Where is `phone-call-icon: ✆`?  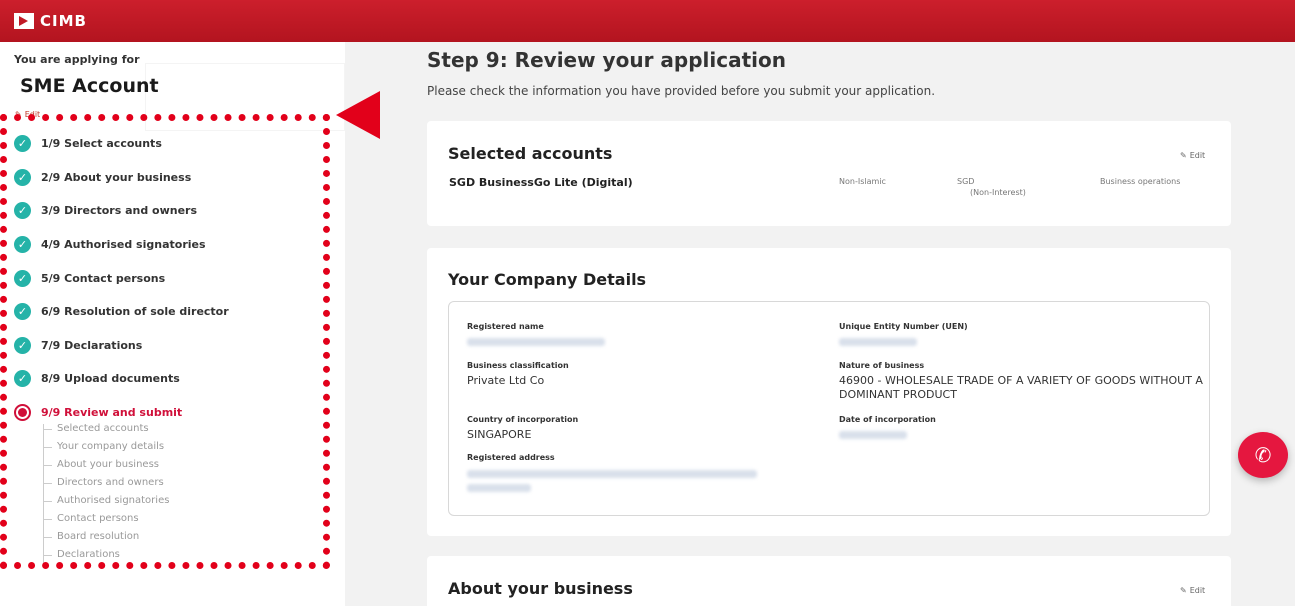
phone-call-icon: ✆ is located at coordinates (1263, 455).